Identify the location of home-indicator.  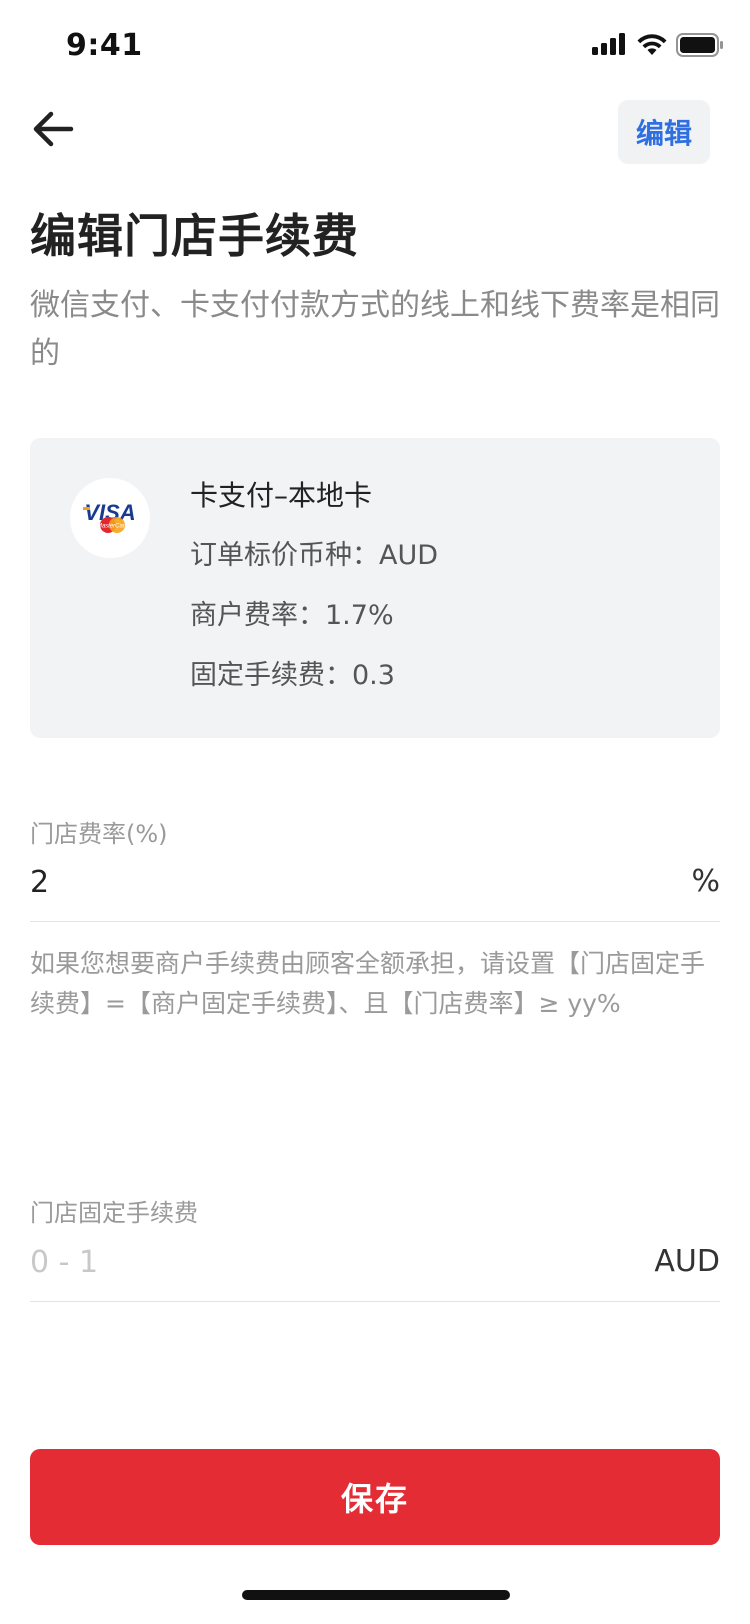
(376, 1595).